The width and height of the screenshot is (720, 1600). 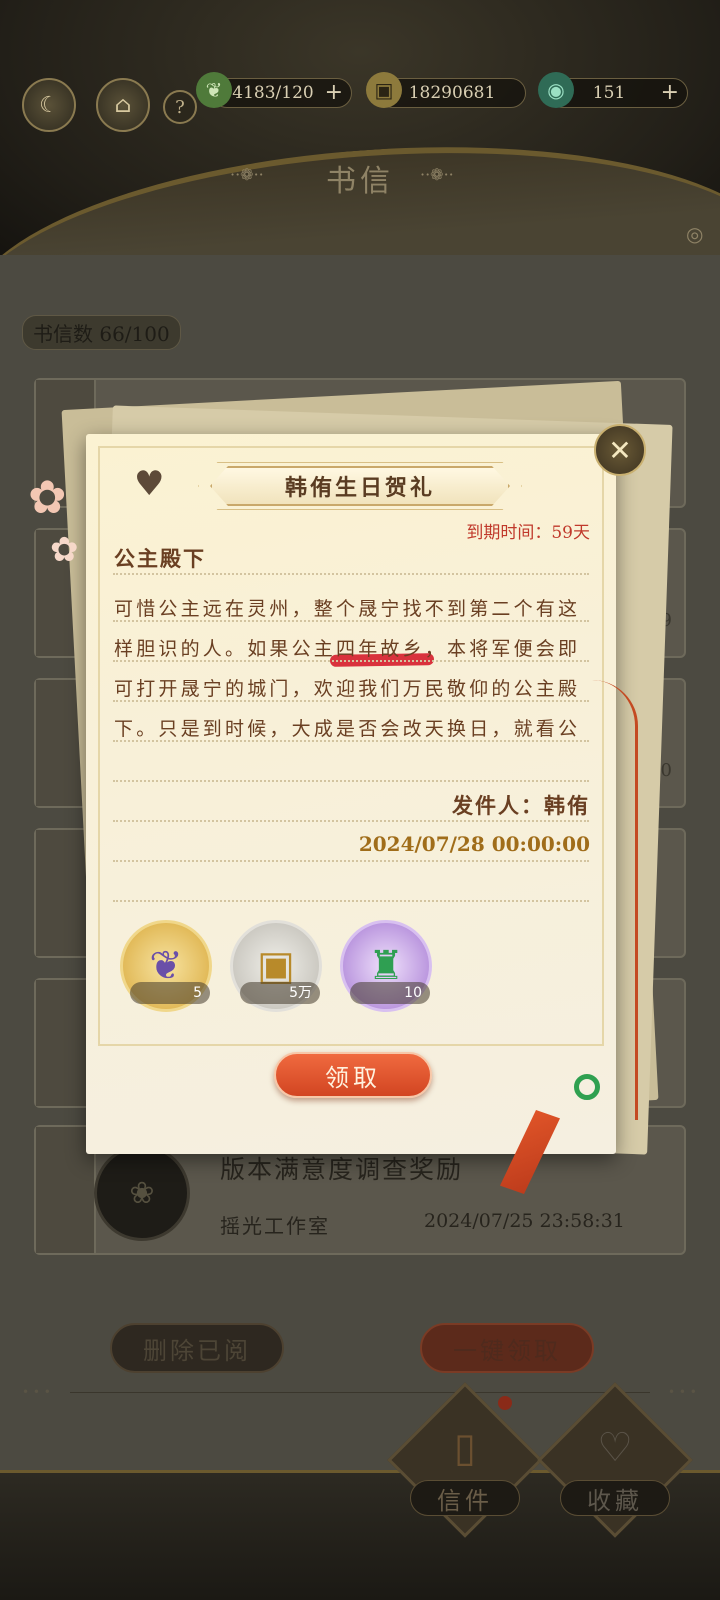 I want to click on letter-title: 韩侑生日贺礼, so click(x=360, y=486).